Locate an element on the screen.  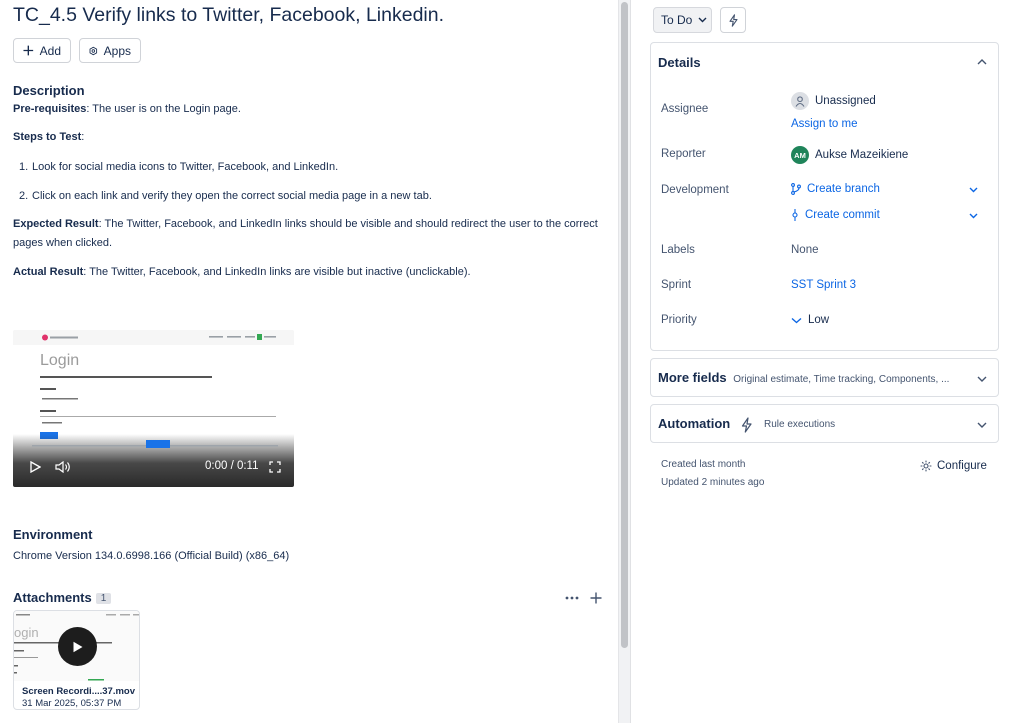
steps-label: Steps to Test is located at coordinates (47, 137).